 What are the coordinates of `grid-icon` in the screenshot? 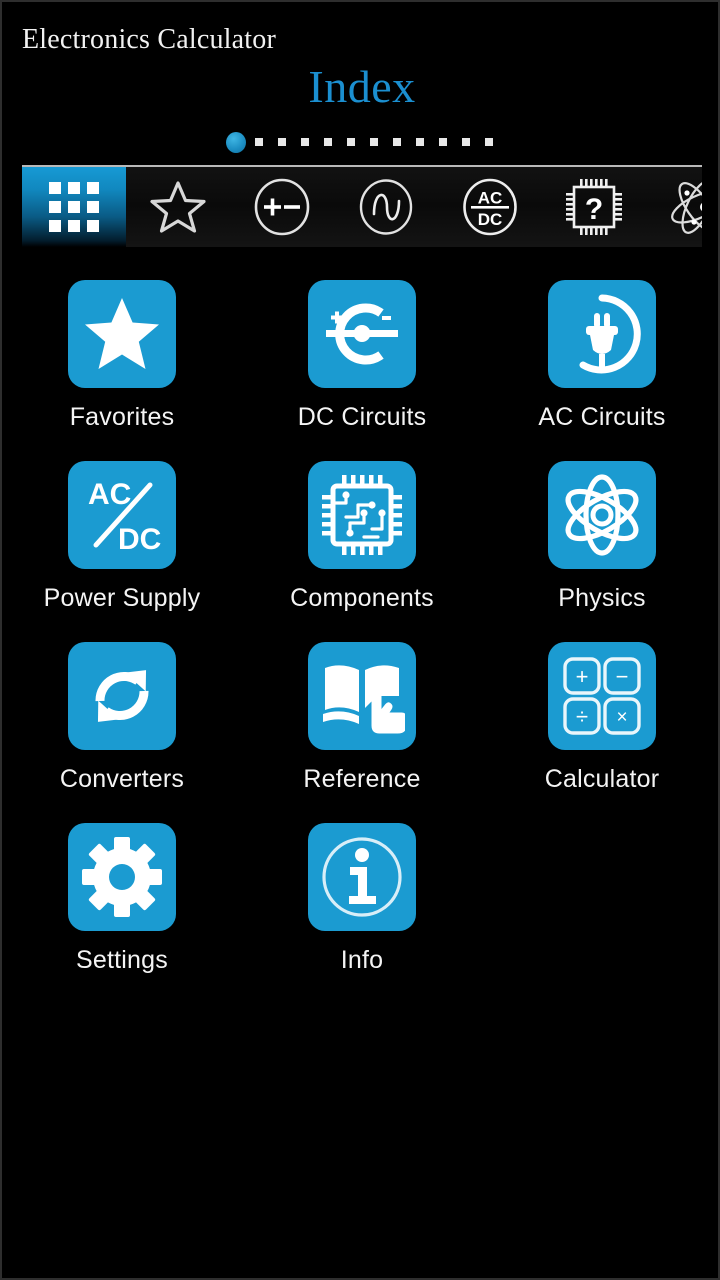 It's located at (74, 207).